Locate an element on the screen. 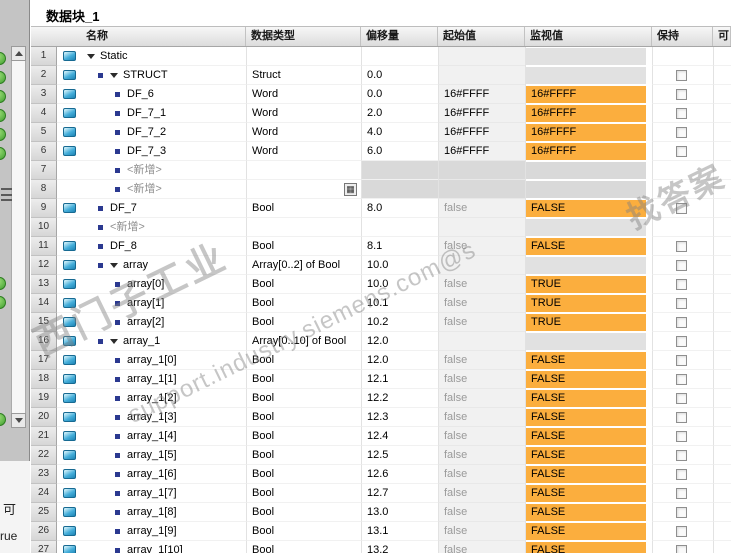  table-row: 14 array[1] Bool 10.1 false TRUE is located at coordinates (381, 303).